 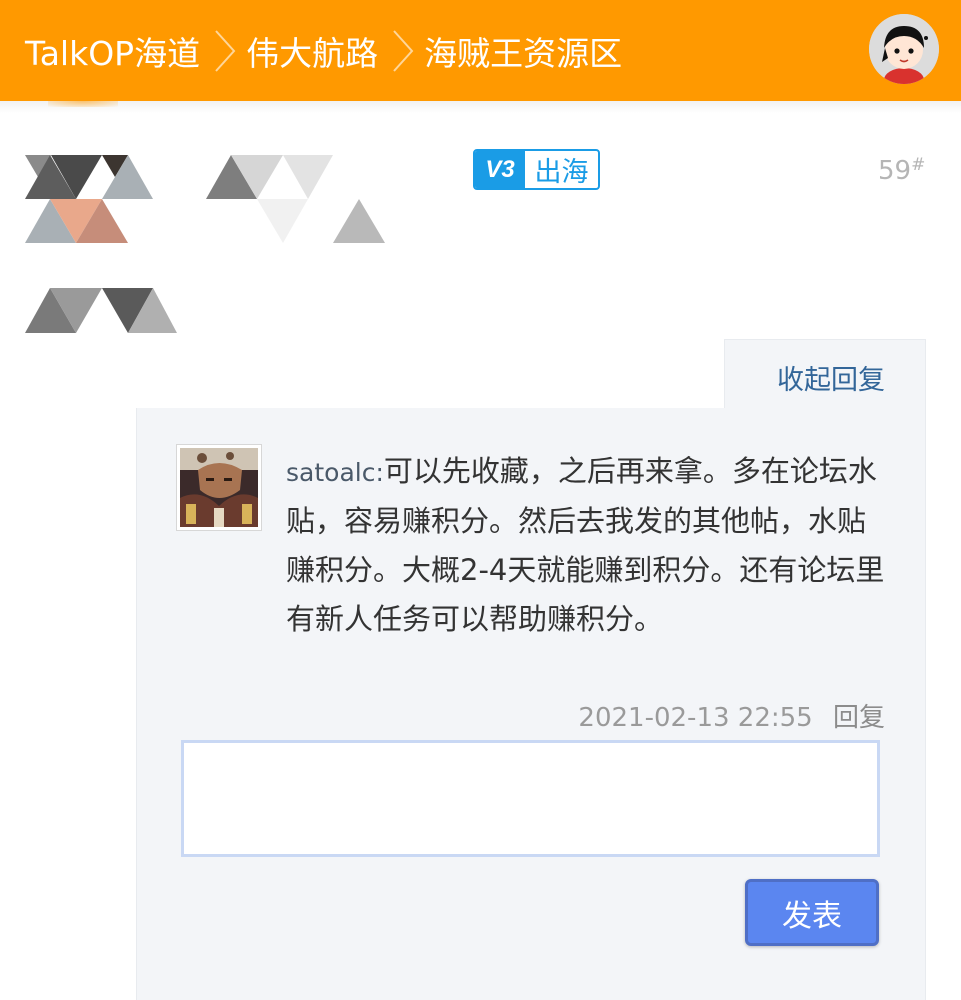 What do you see at coordinates (523, 51) in the screenshot?
I see `breadcrumb-resource-area: 海贼王资源区` at bounding box center [523, 51].